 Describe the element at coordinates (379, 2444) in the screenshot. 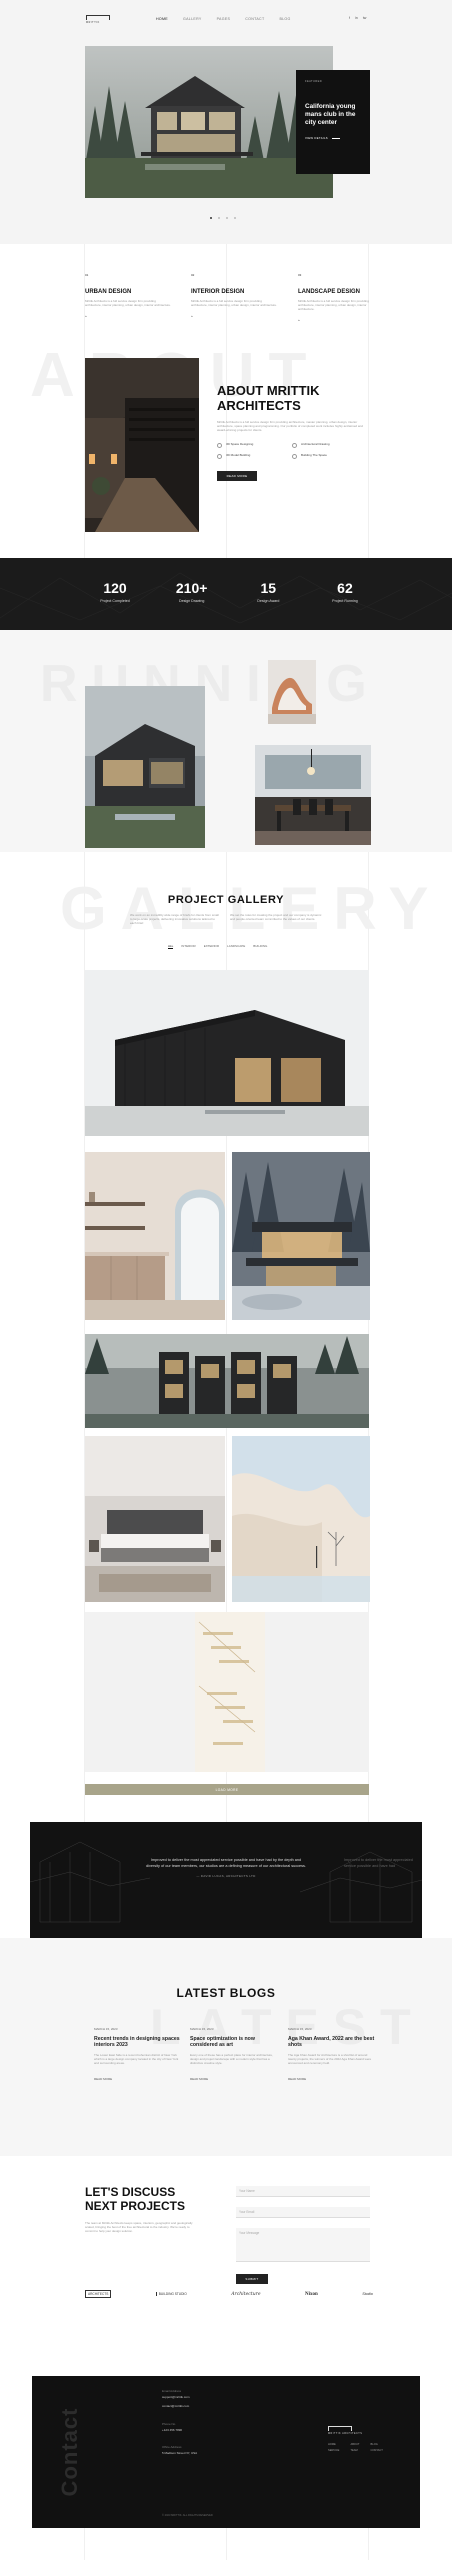

I see `footer-menu-item: BLOG` at that location.